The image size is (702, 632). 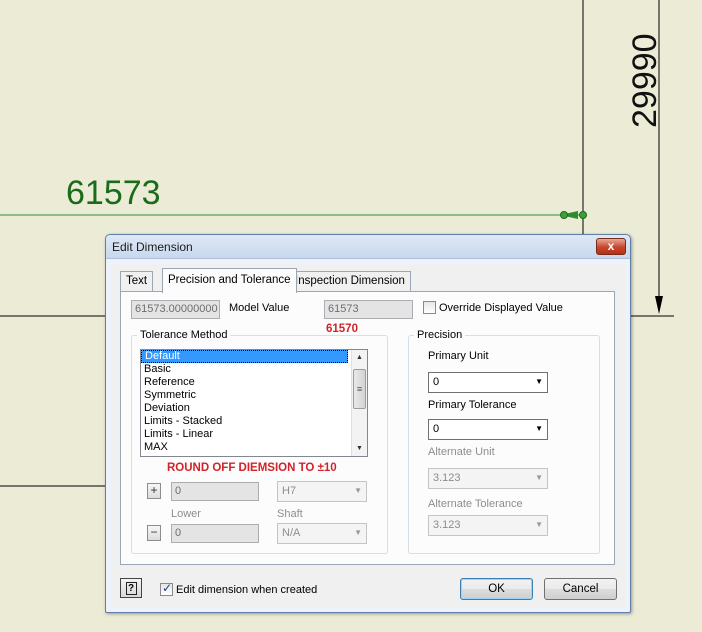 I want to click on tab-inspection-dimension: Inspection Dimension, so click(x=350, y=281).